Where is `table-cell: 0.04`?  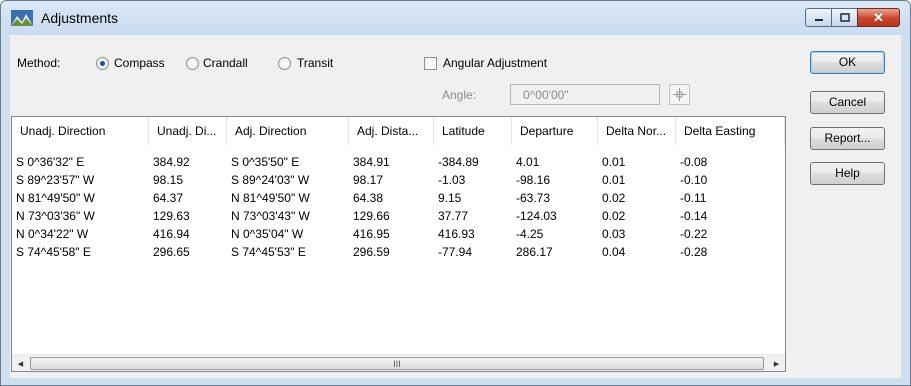
table-cell: 0.04 is located at coordinates (614, 252).